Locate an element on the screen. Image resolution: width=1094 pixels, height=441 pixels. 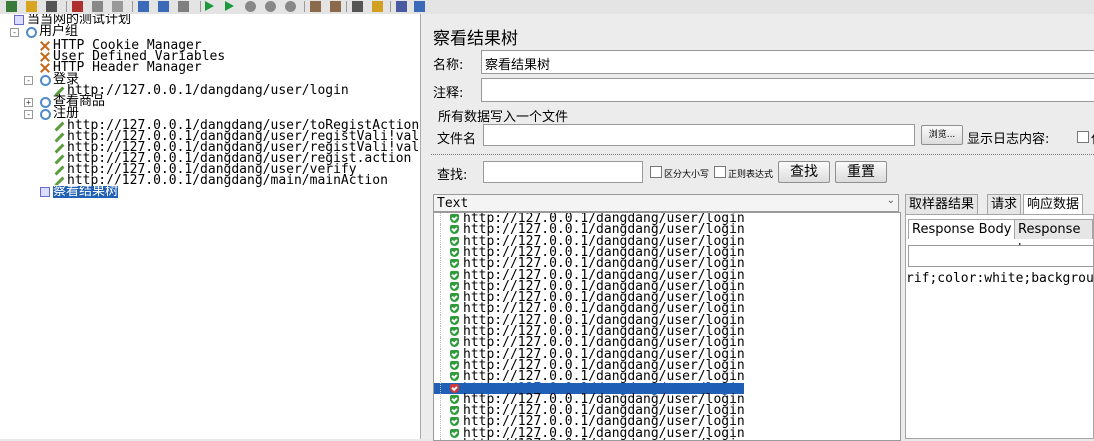
expand-icon is located at coordinates (143, 6).